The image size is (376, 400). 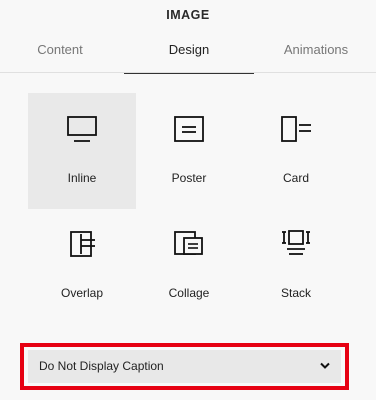 What do you see at coordinates (188, 243) in the screenshot?
I see `collage-layout-icon` at bounding box center [188, 243].